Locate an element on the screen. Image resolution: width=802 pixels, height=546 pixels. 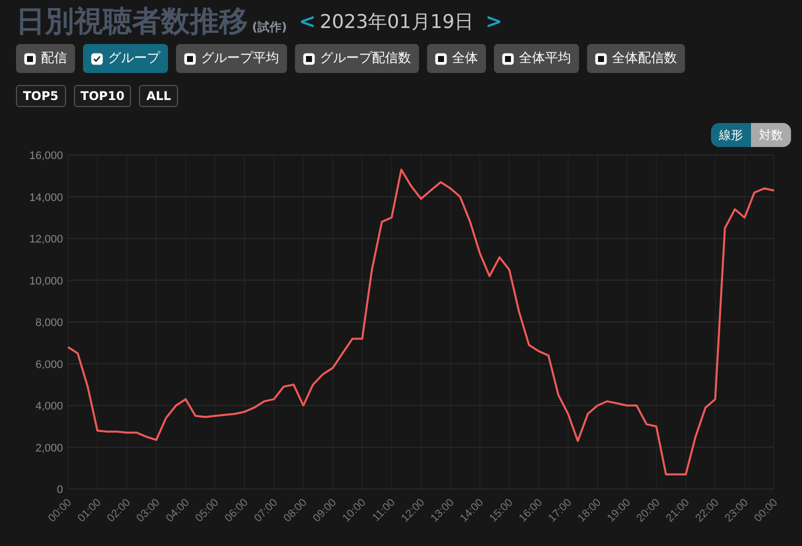
range-button: ALL is located at coordinates (158, 96).